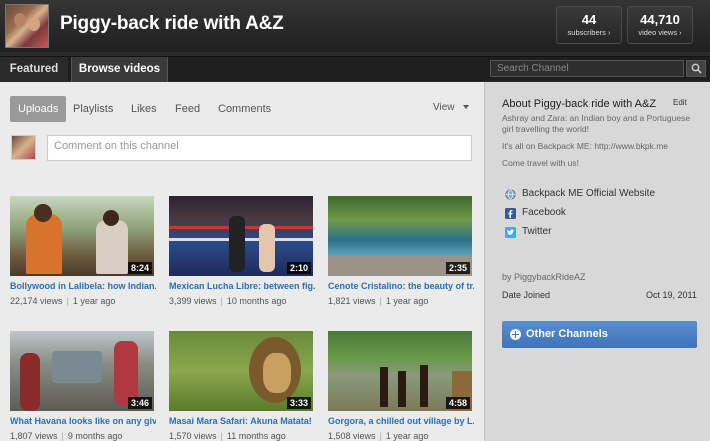  I want to click on video-duration: 3:46, so click(139, 403).